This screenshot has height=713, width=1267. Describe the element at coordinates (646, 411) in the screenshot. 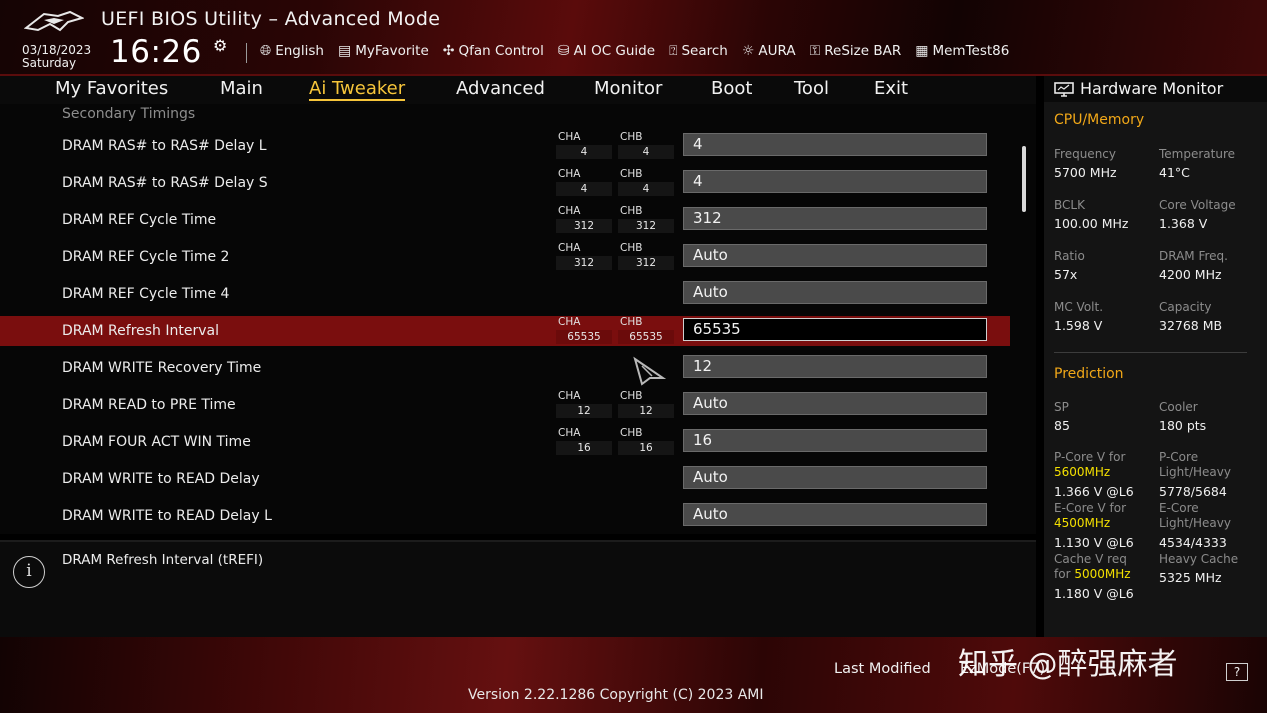

I see `chb-value: 12` at that location.